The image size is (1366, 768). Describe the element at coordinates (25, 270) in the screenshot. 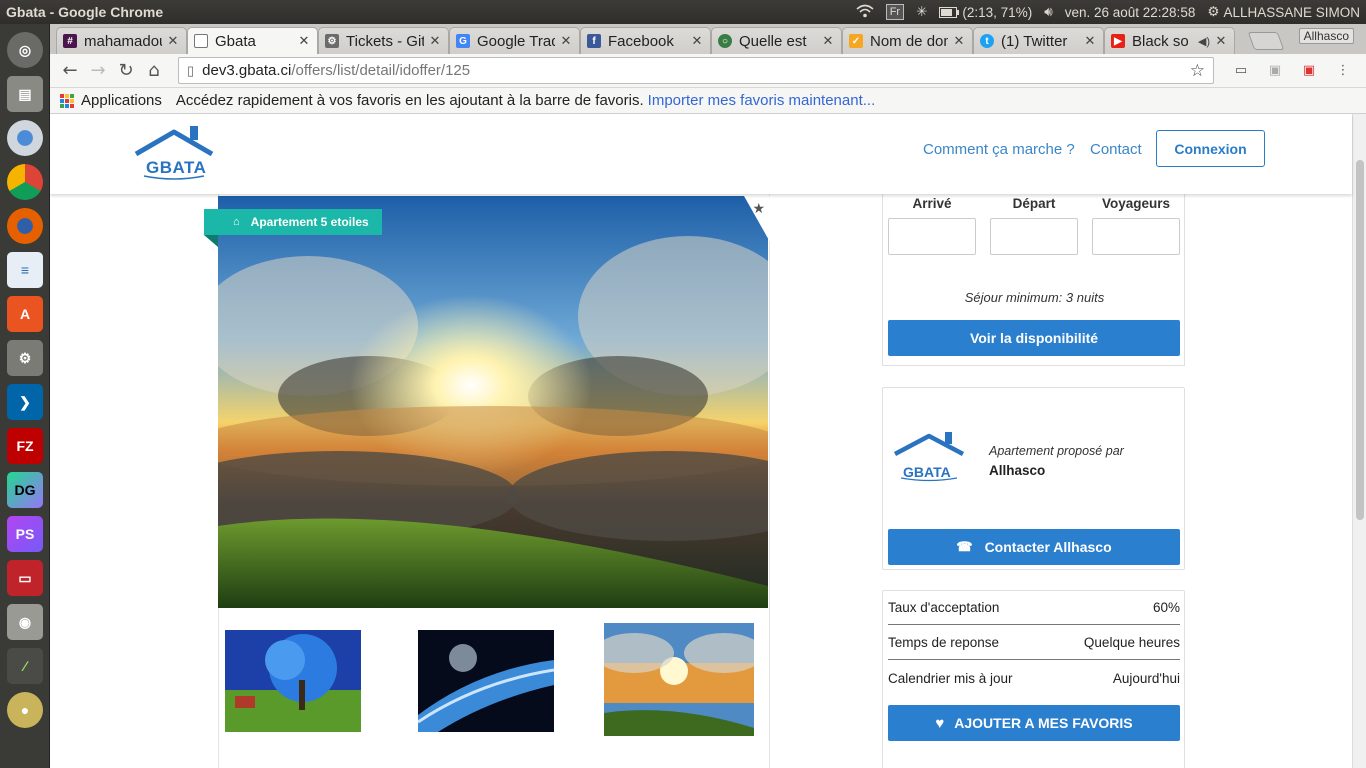

I see `libreoffice-icon: ≡` at that location.